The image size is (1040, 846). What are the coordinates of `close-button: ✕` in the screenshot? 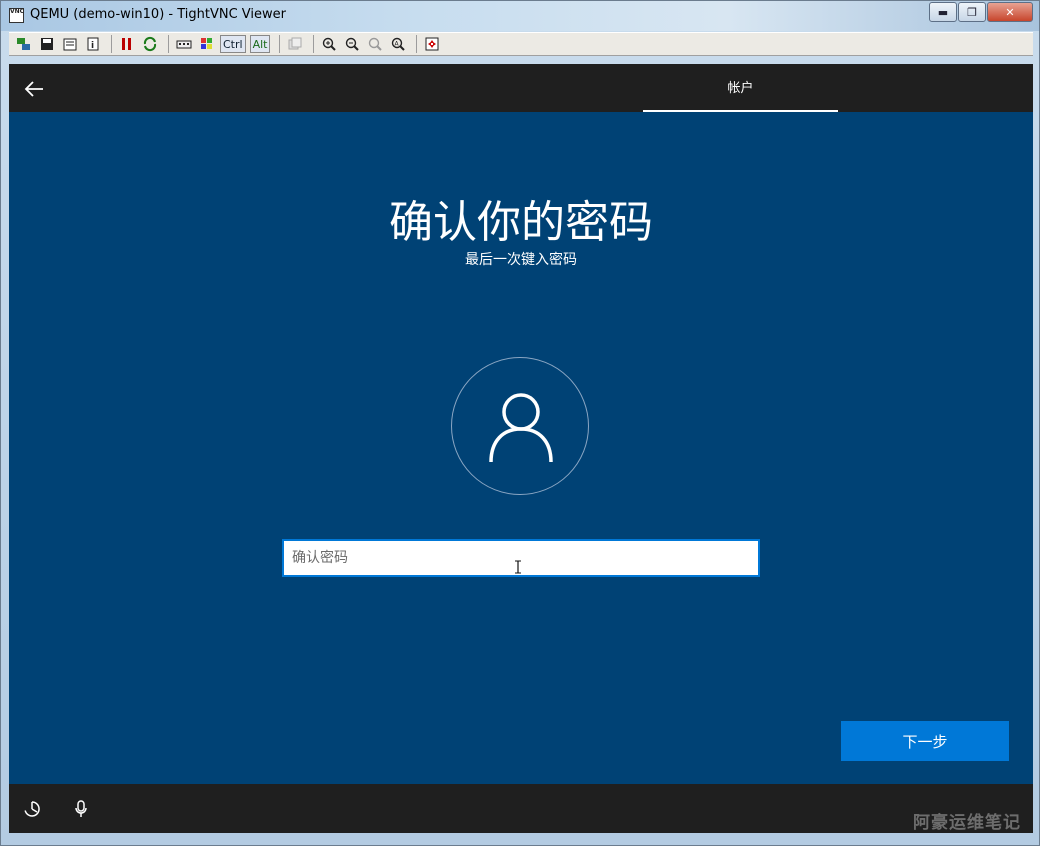 It's located at (1010, 12).